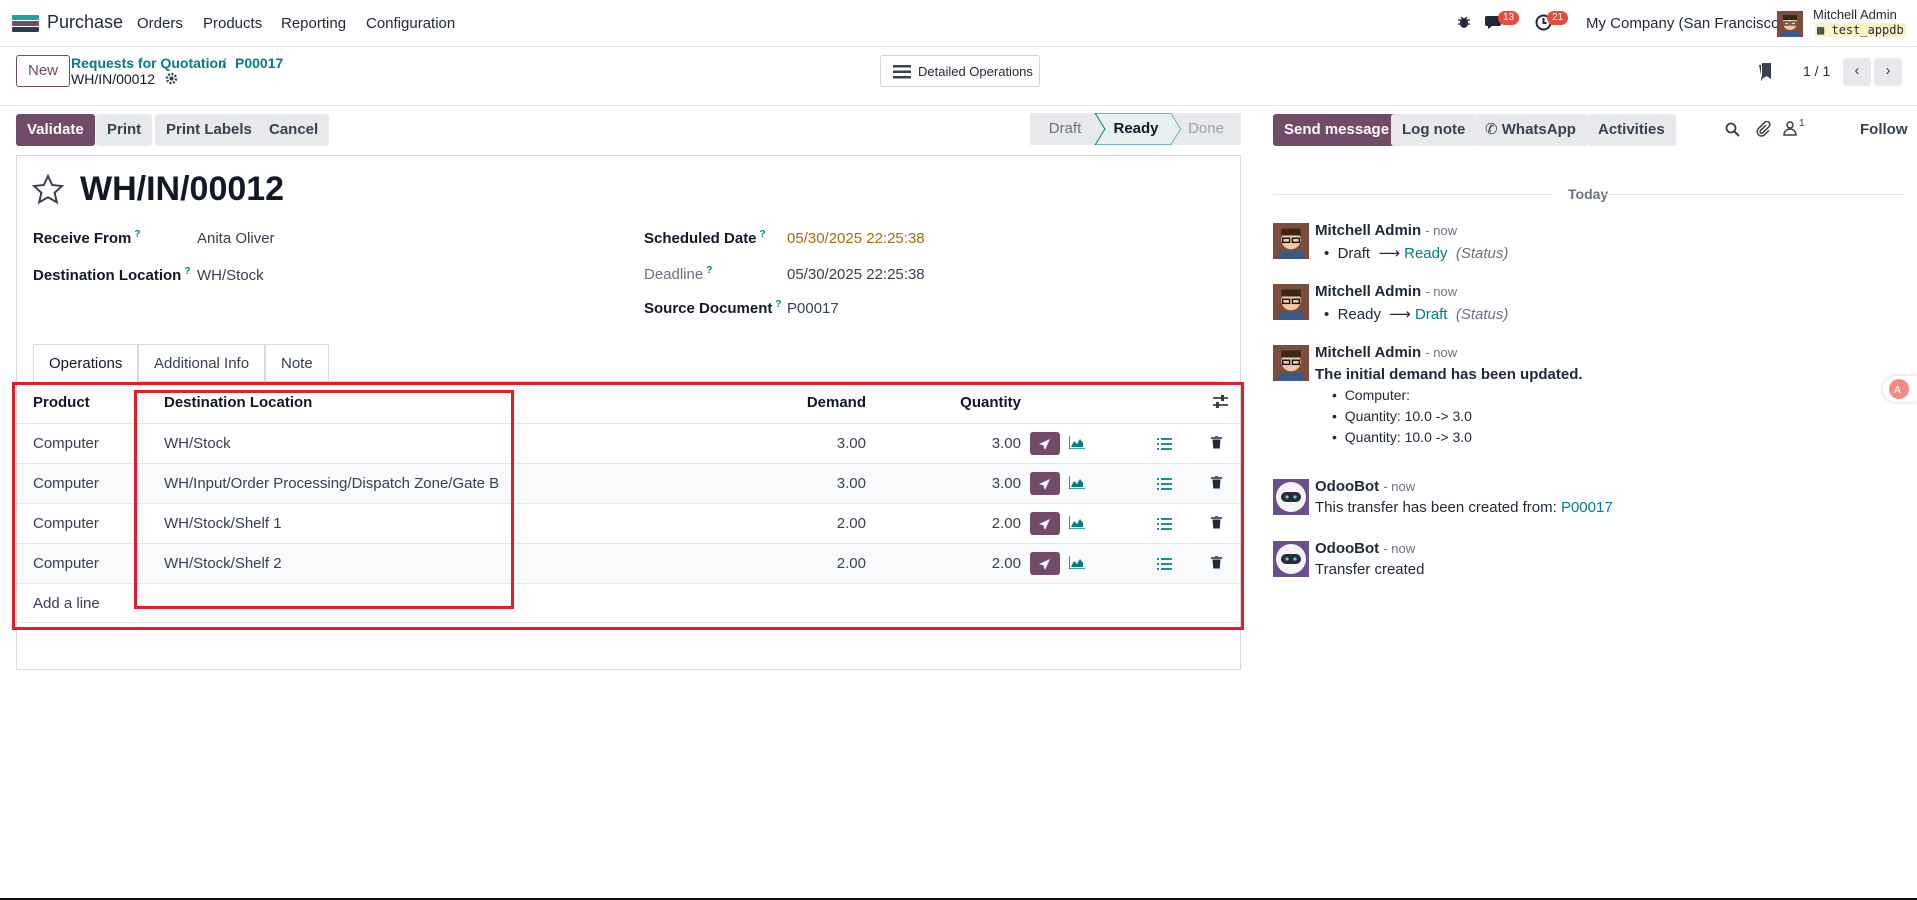 The height and width of the screenshot is (900, 1917). I want to click on print-labels-button: Print Labels, so click(209, 130).